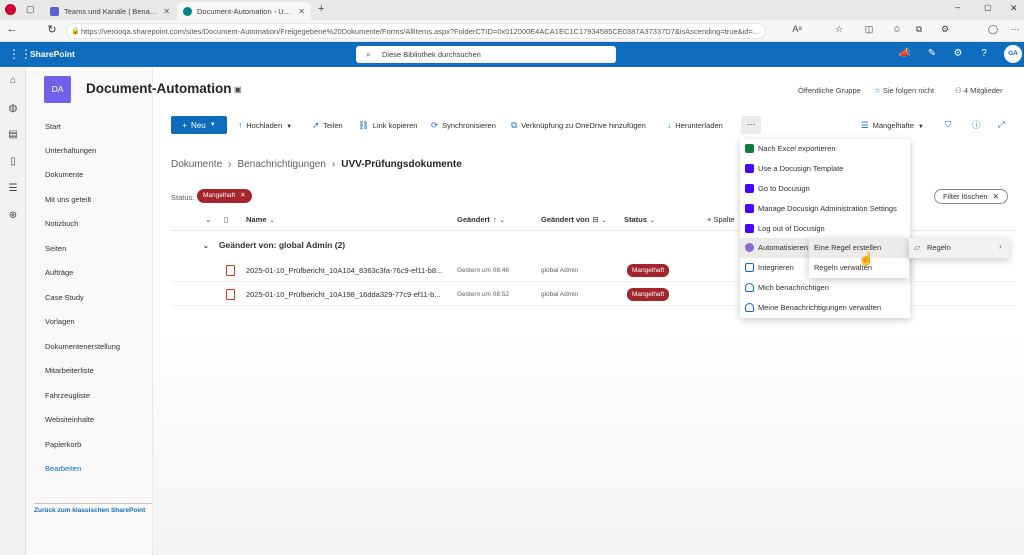  I want to click on news-icon: ▤, so click(13, 134).